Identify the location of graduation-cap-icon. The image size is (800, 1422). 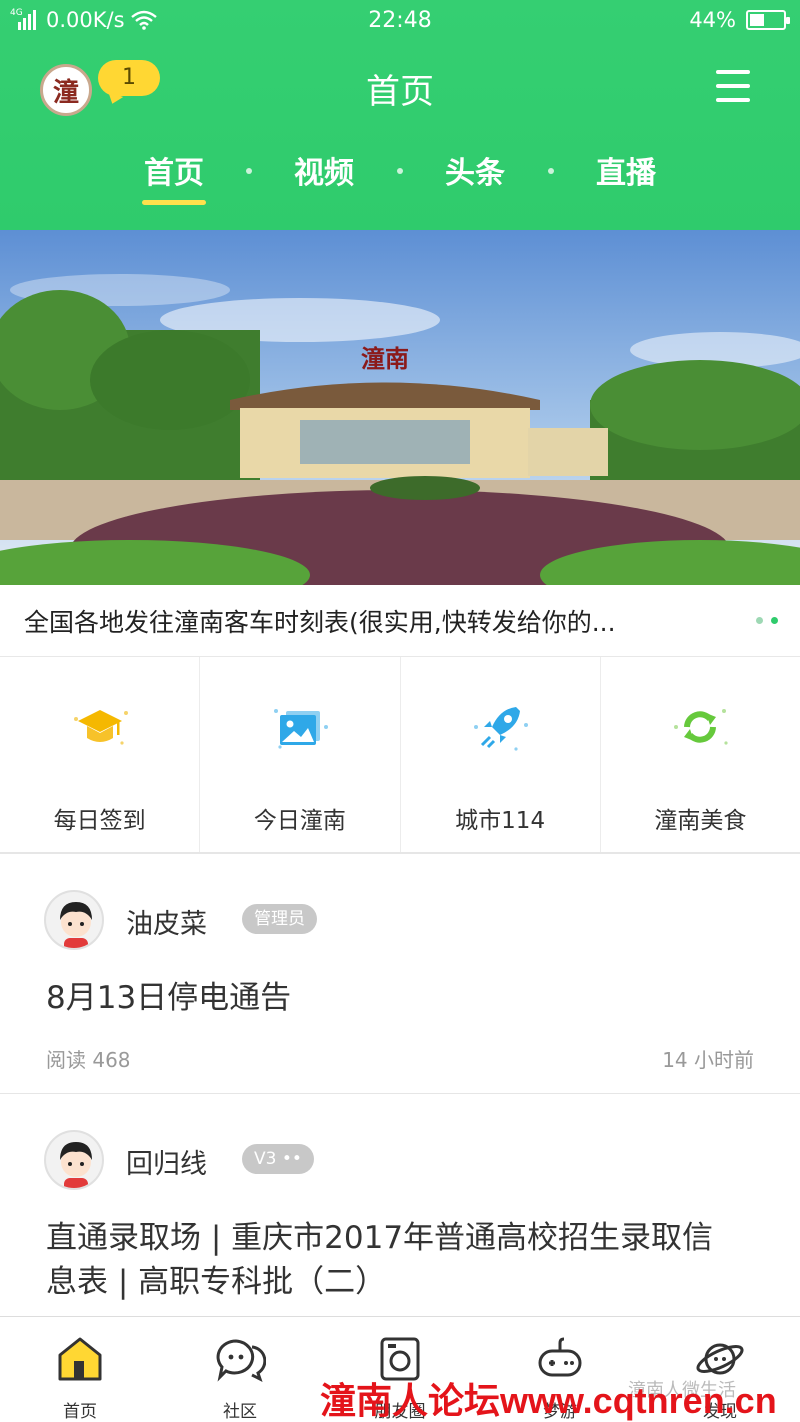
(100, 727).